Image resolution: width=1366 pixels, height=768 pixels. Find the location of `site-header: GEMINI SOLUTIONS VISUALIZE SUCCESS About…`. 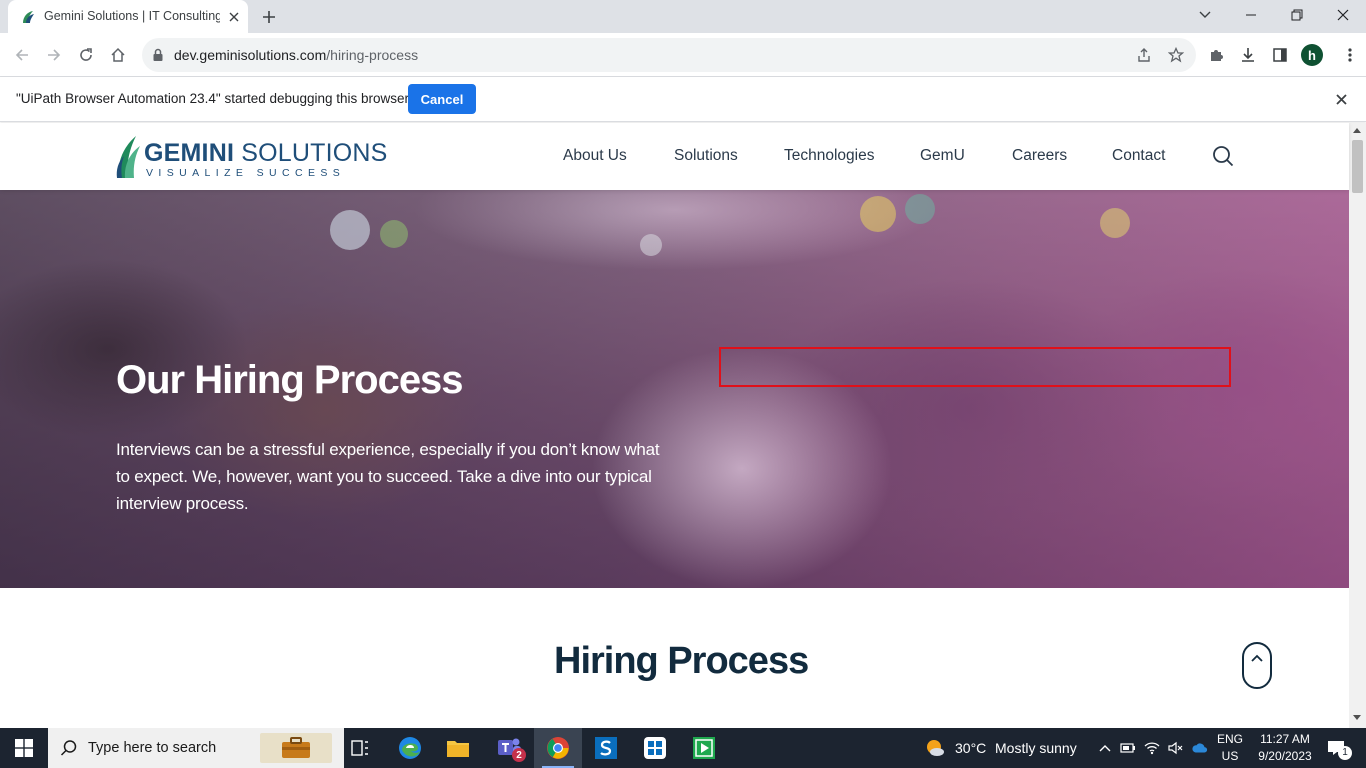

site-header: GEMINI SOLUTIONS VISUALIZE SUCCESS About… is located at coordinates (674, 156).